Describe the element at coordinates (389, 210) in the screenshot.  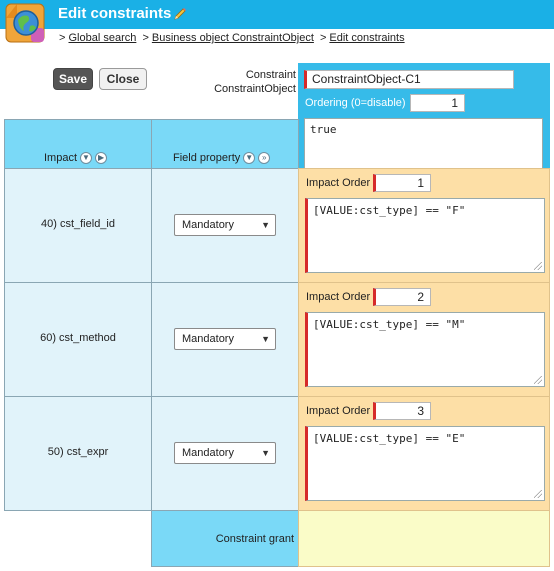
I see `impact-expression-text: [VALUE:cst_type] == "F"` at that location.